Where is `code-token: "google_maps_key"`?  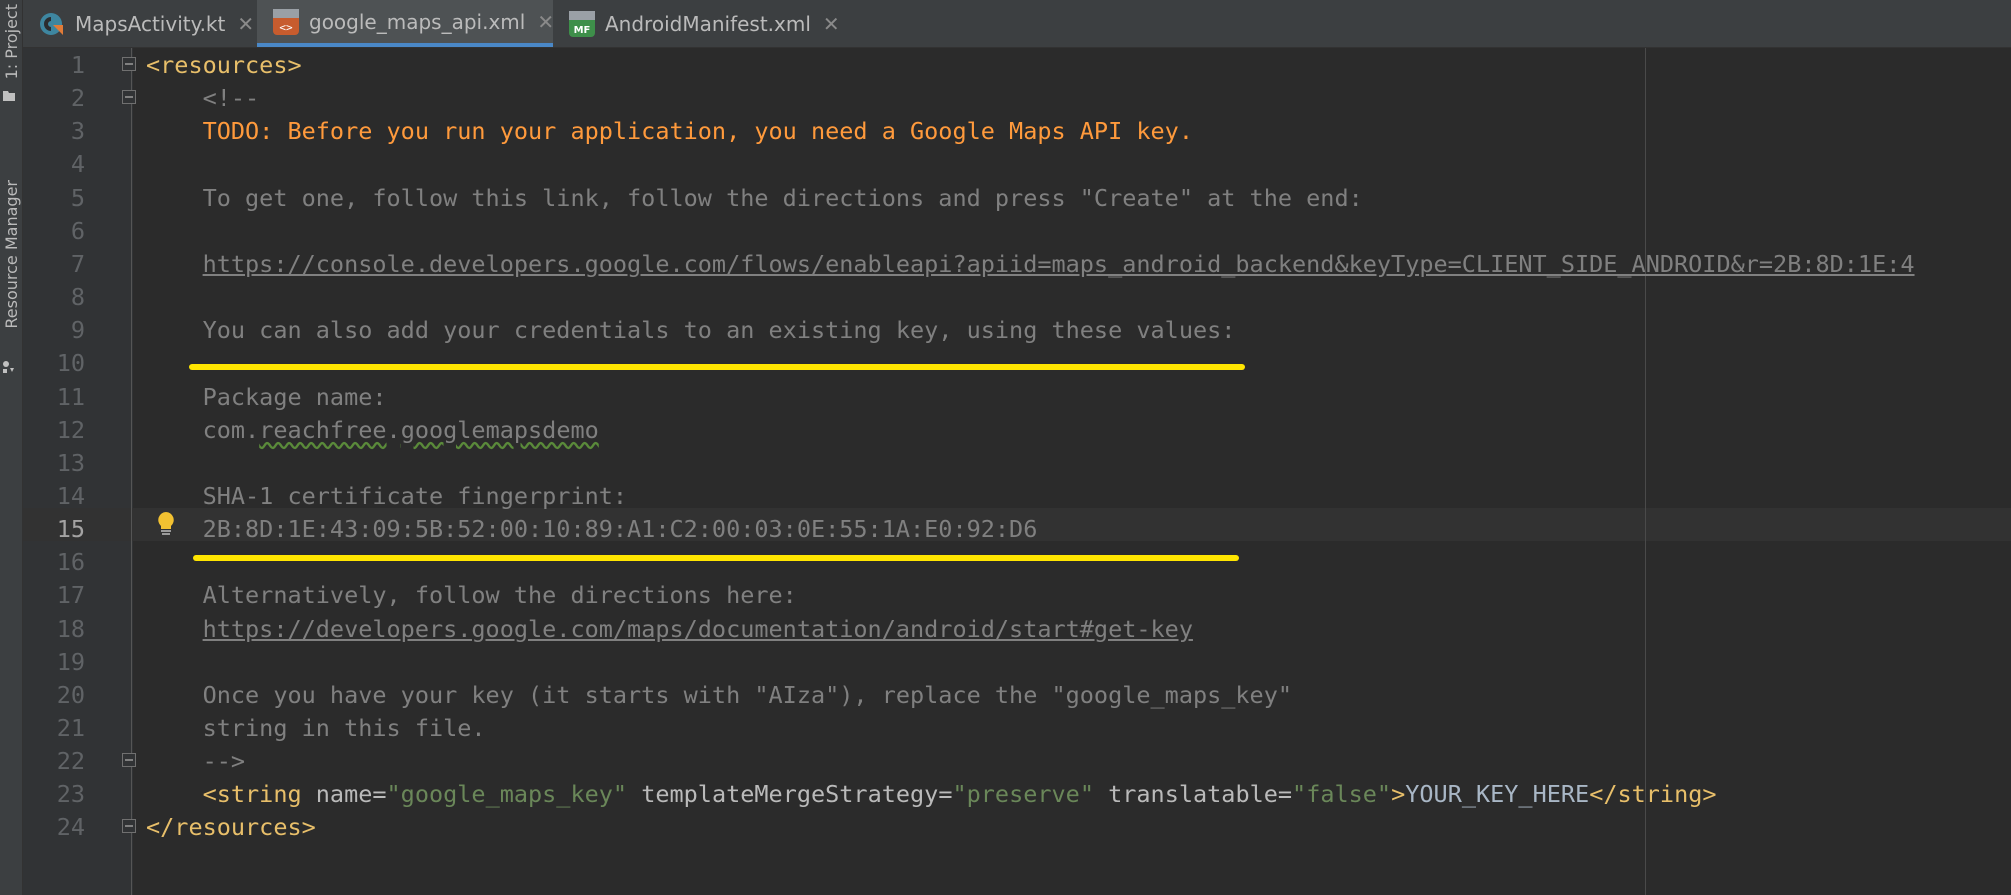 code-token: "google_maps_key" is located at coordinates (507, 794).